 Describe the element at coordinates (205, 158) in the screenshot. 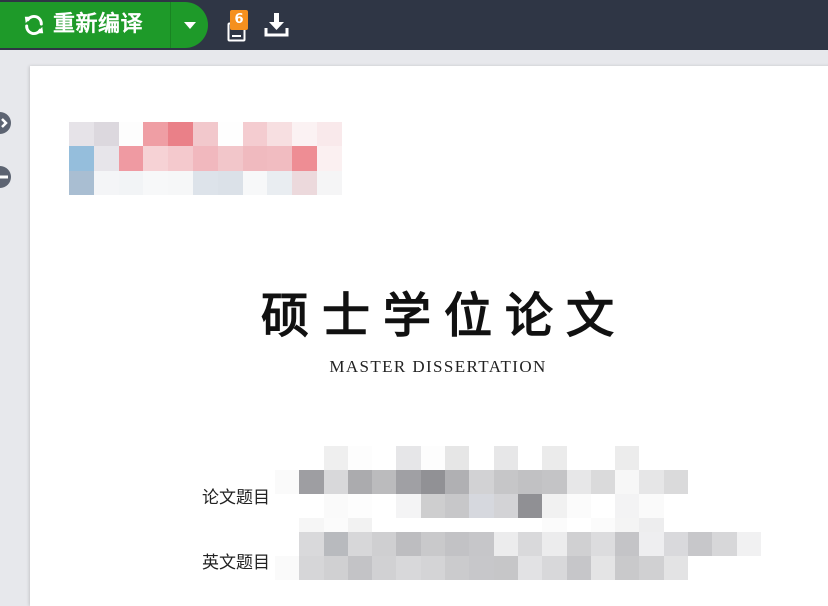

I see `redacted-logo` at that location.